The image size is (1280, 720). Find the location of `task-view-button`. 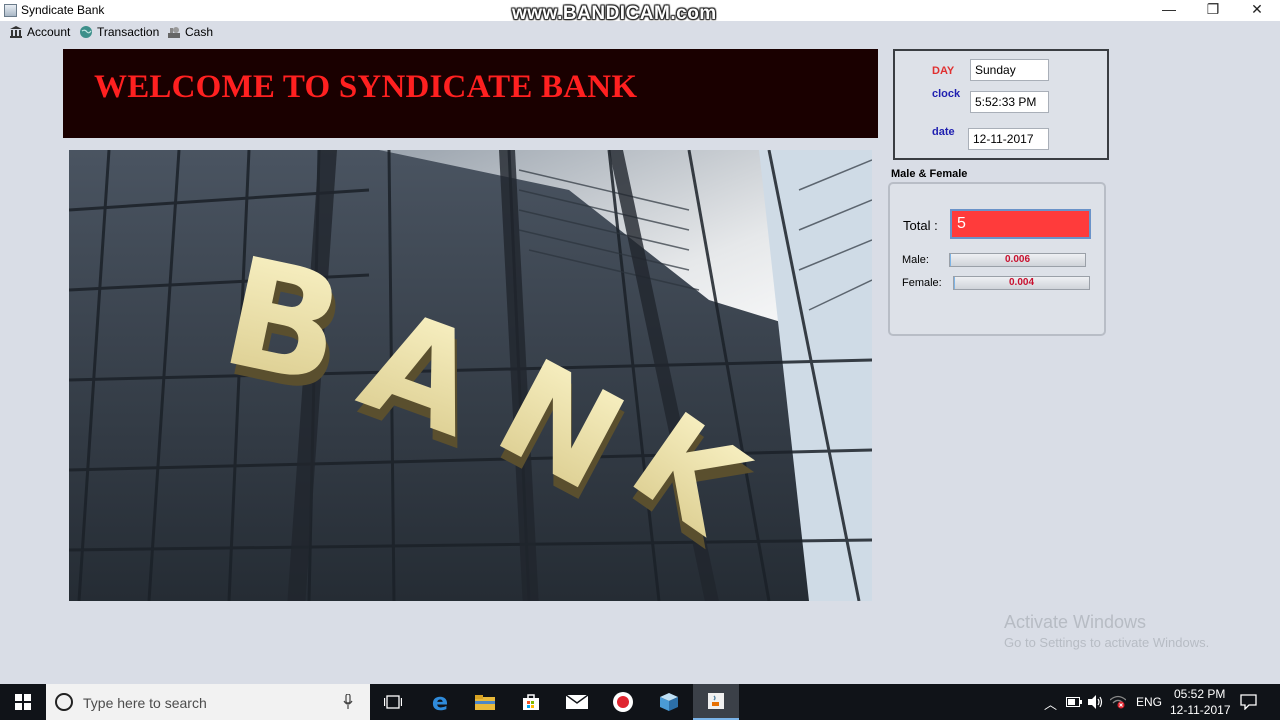

task-view-button is located at coordinates (393, 702).